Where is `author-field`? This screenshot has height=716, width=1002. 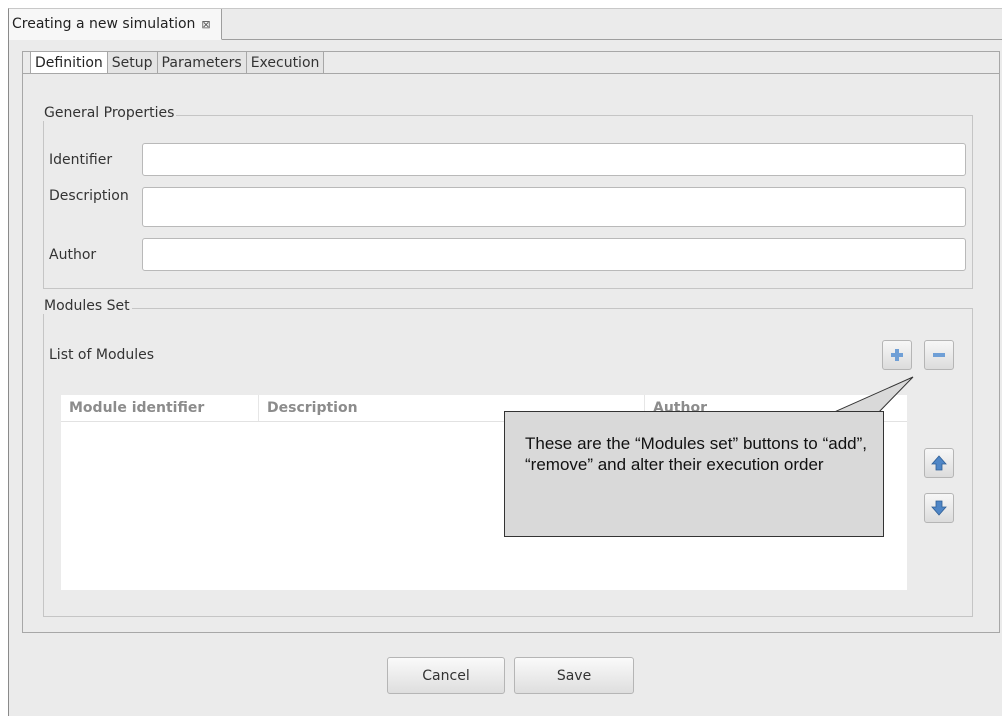
author-field is located at coordinates (554, 254).